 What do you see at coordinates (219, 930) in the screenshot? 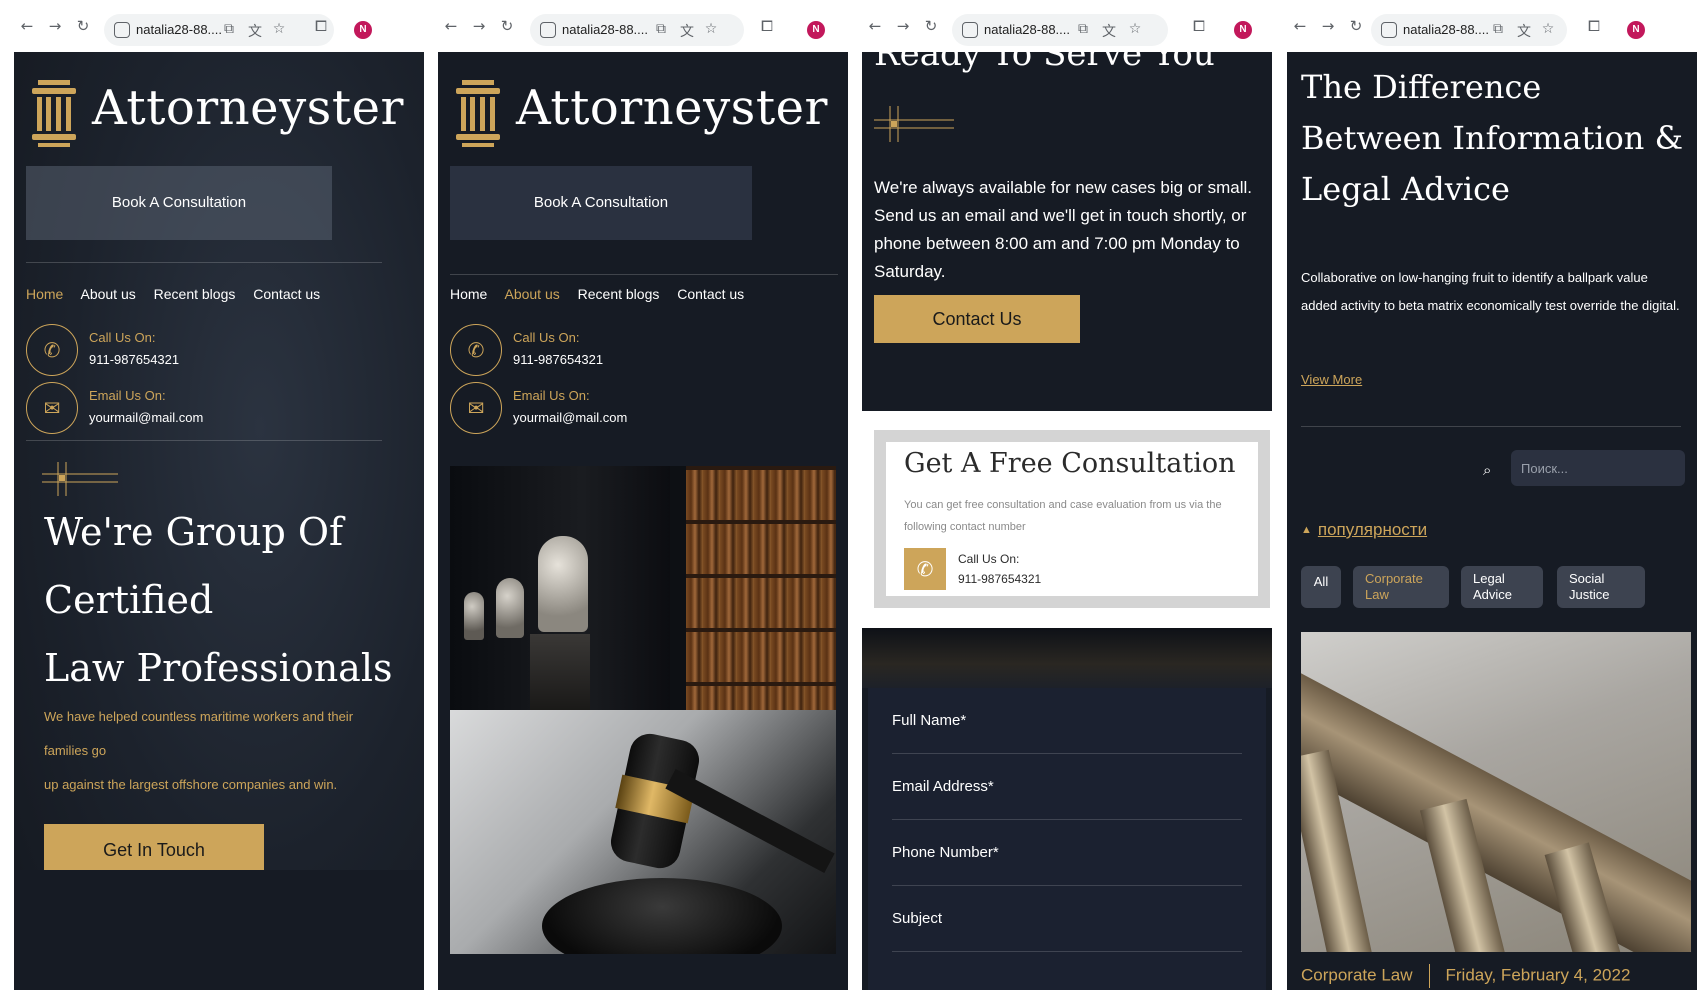
I see `section-footer` at bounding box center [219, 930].